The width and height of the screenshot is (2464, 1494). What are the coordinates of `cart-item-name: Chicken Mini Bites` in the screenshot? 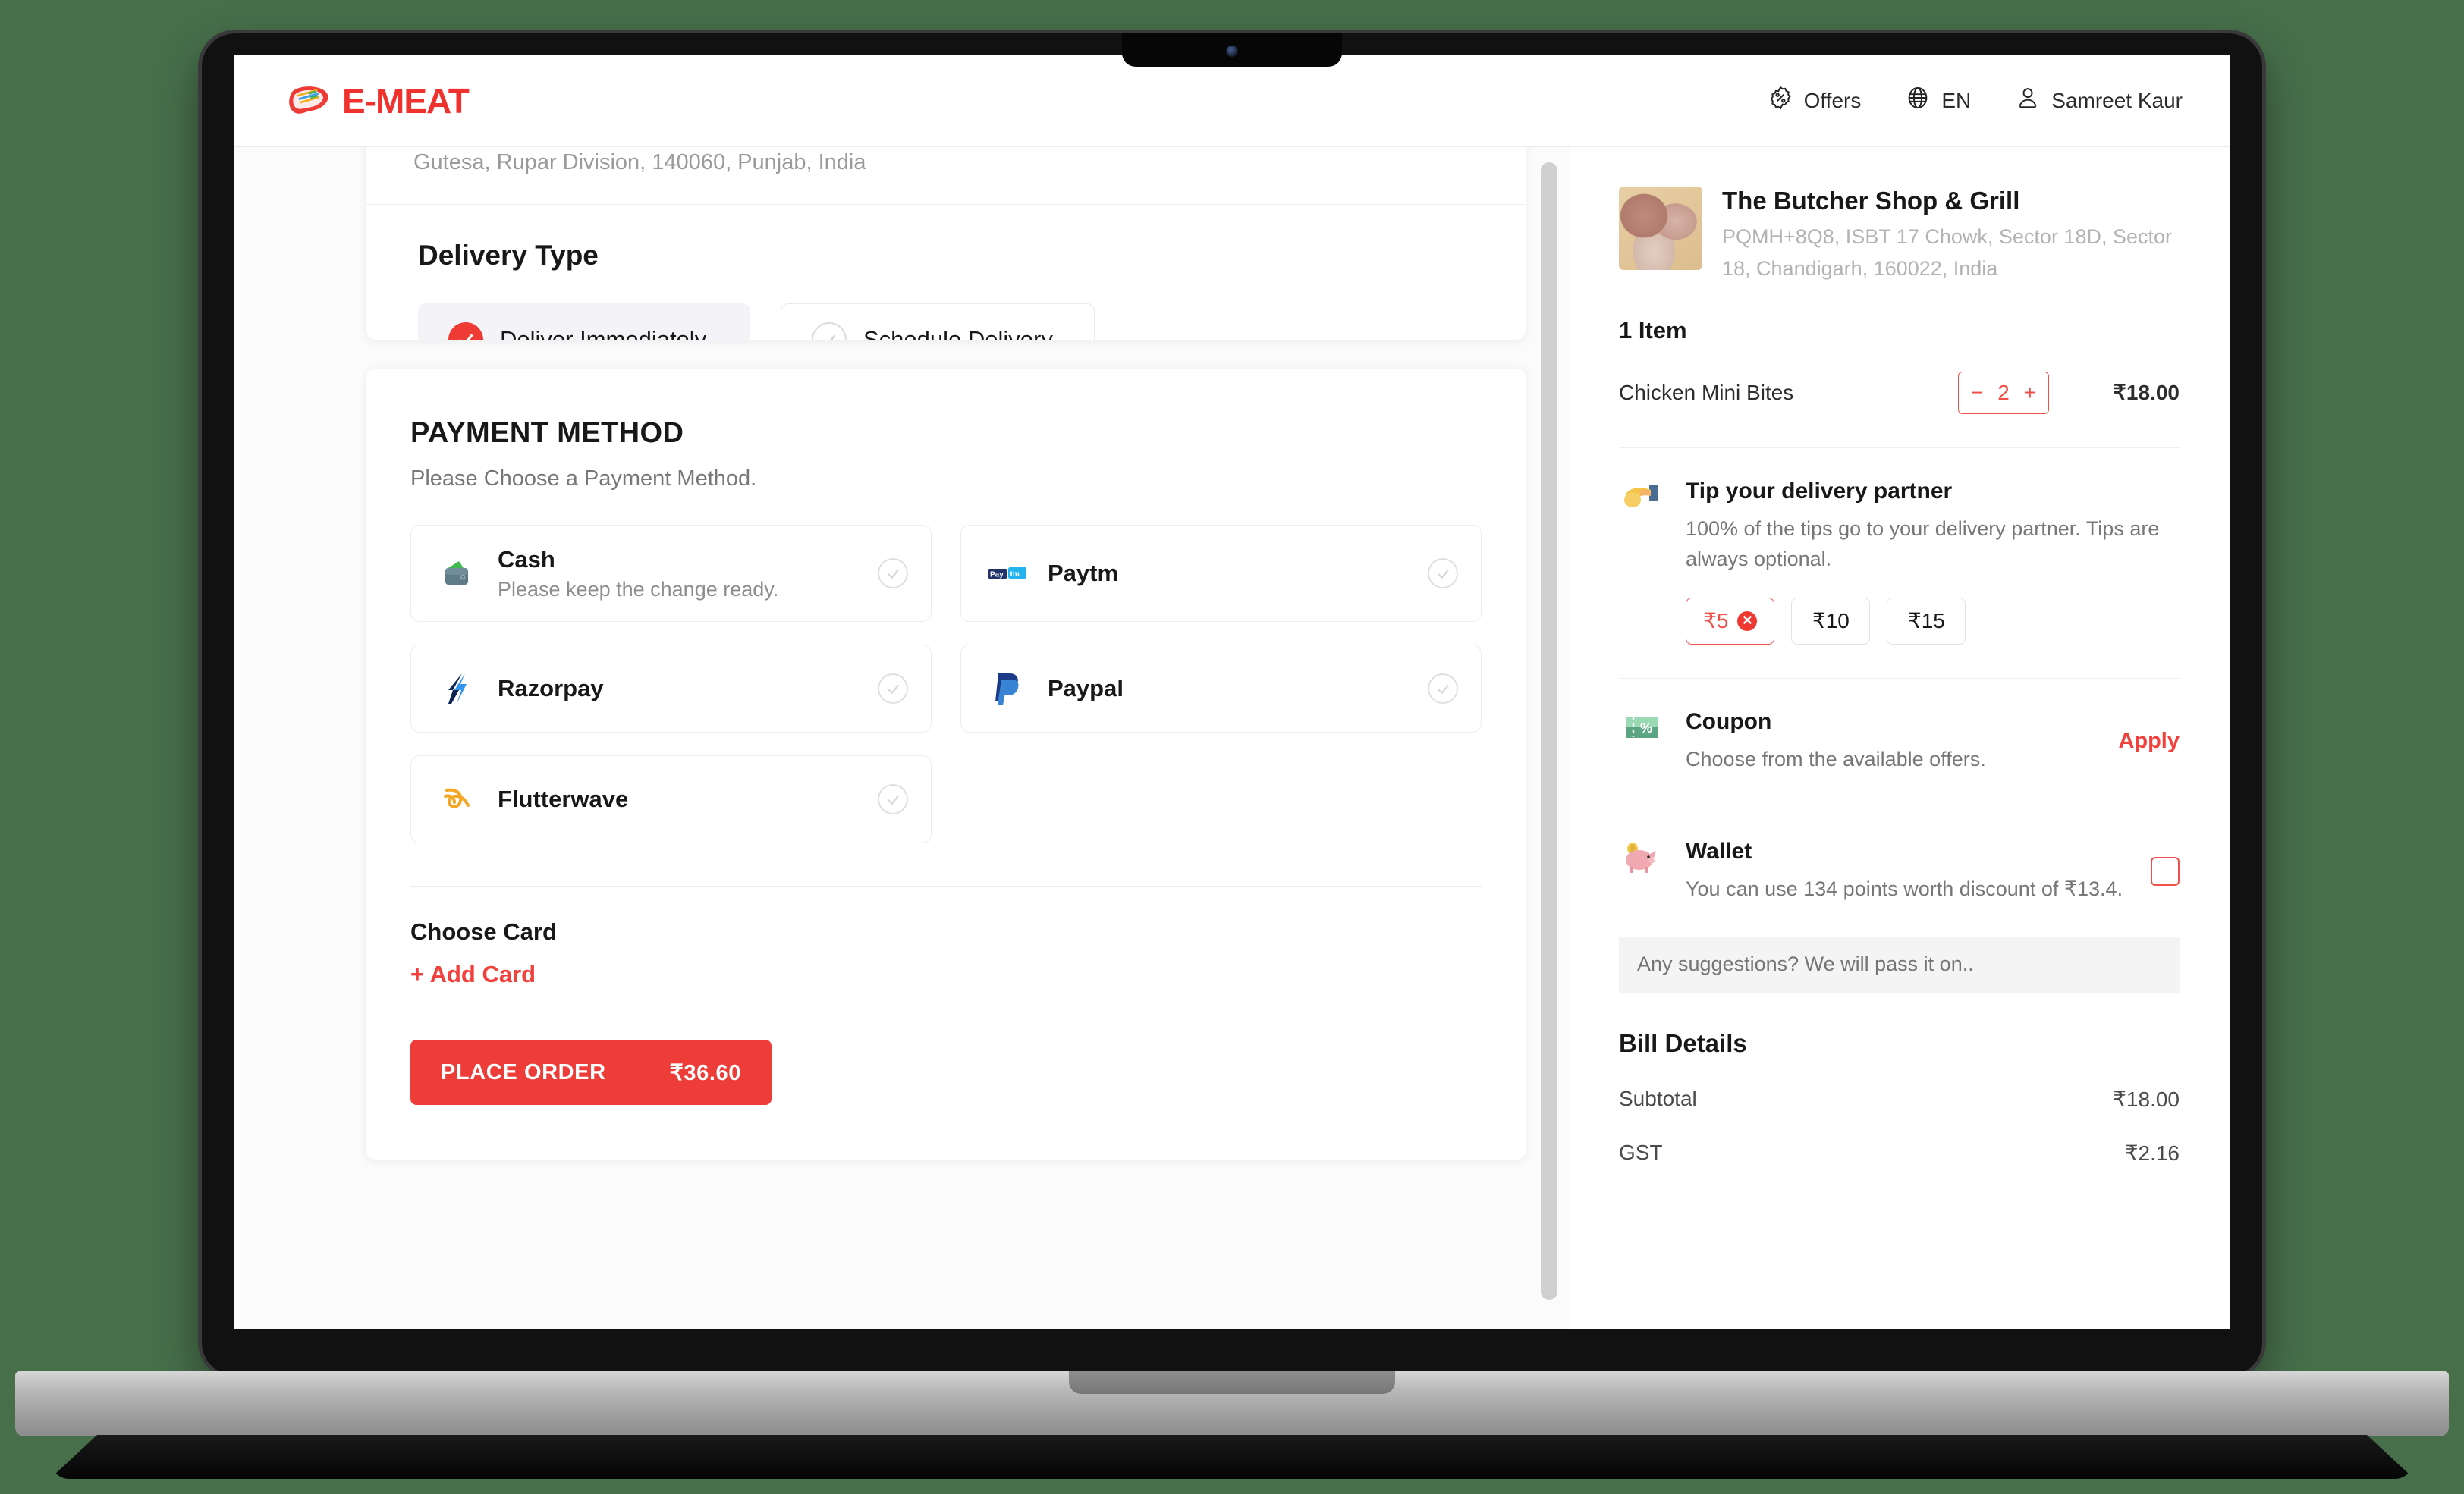 It's located at (1706, 392).